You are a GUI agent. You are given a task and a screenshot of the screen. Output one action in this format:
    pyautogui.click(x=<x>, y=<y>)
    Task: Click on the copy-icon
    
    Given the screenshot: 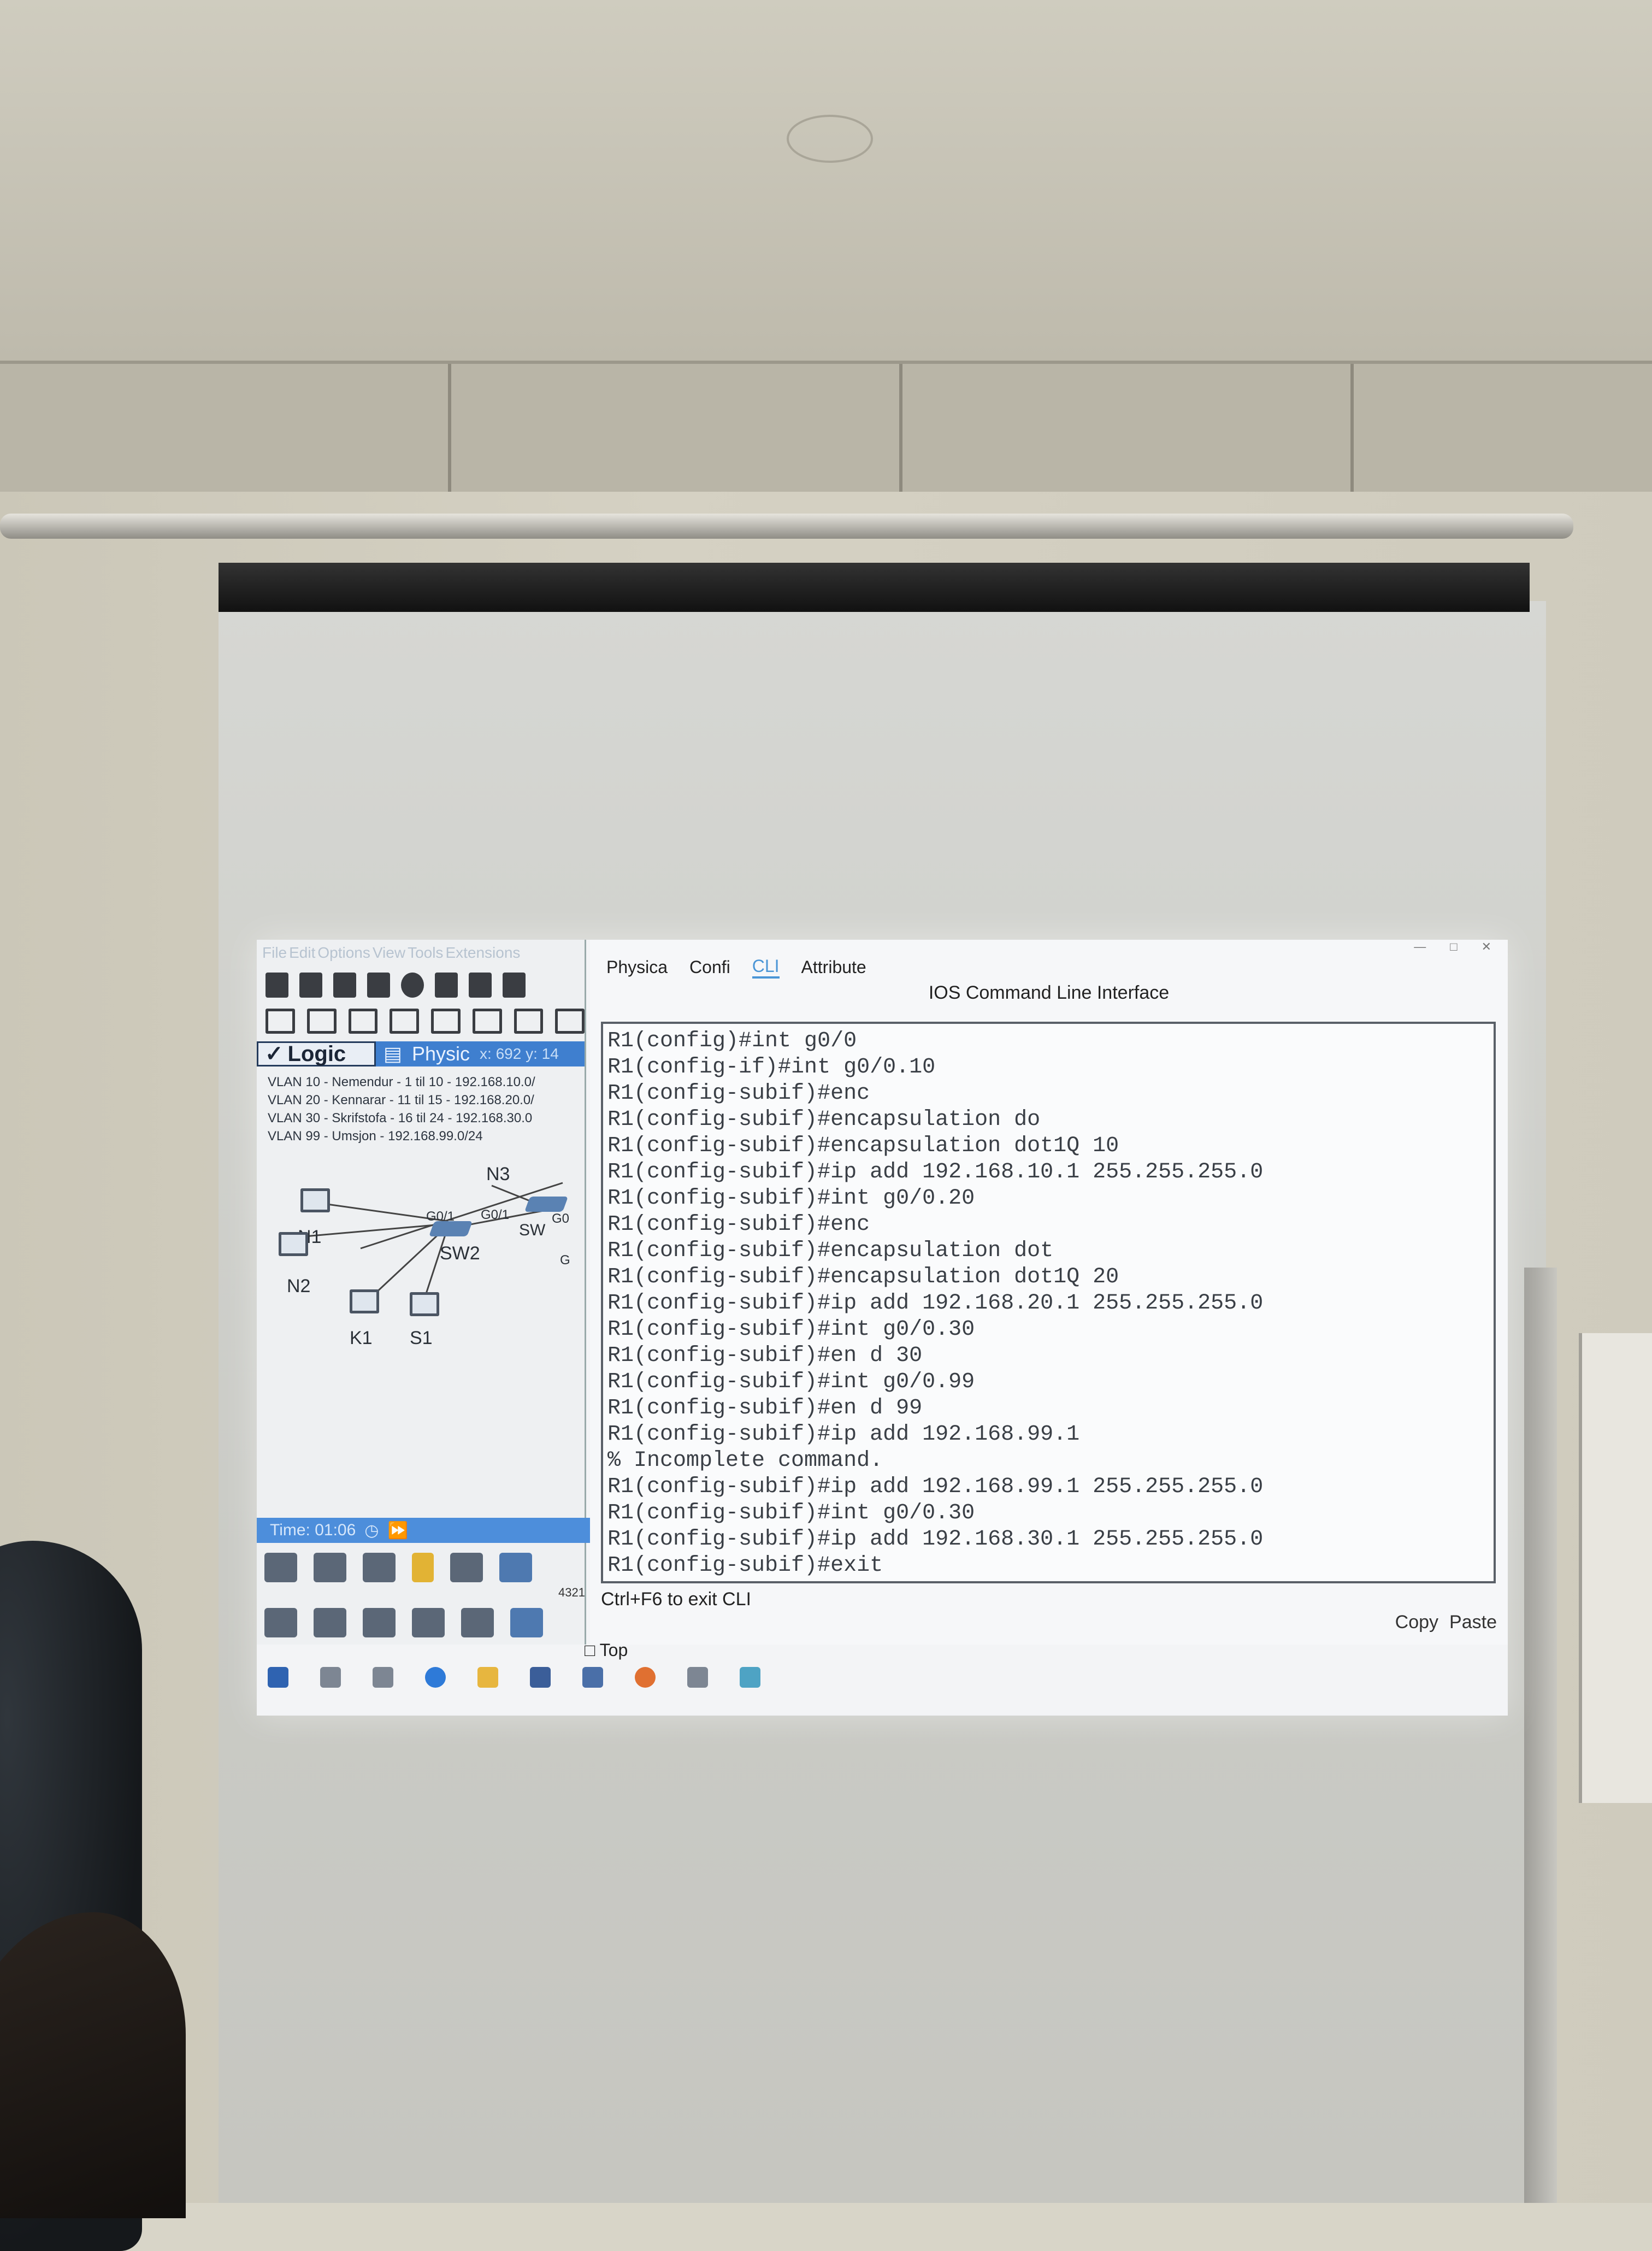 What is the action you would take?
    pyautogui.click(x=514, y=985)
    